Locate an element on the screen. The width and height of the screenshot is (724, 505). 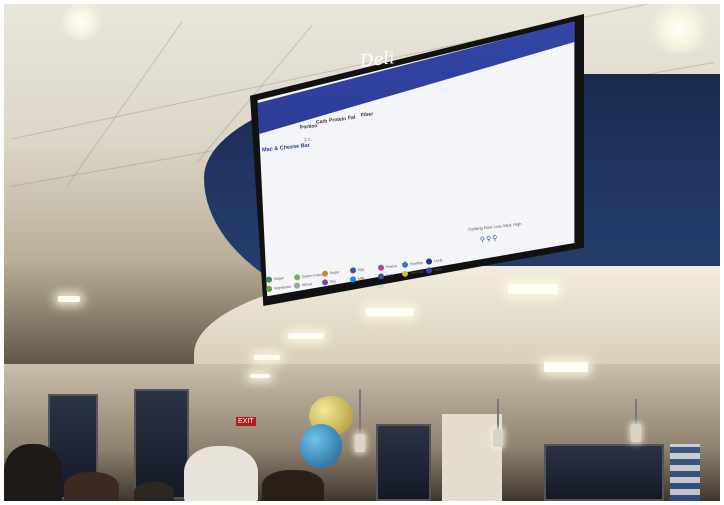
legend-label: Local is located at coordinates (438, 261).